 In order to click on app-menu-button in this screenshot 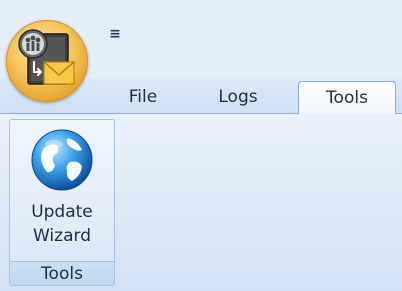, I will do `click(47, 61)`.